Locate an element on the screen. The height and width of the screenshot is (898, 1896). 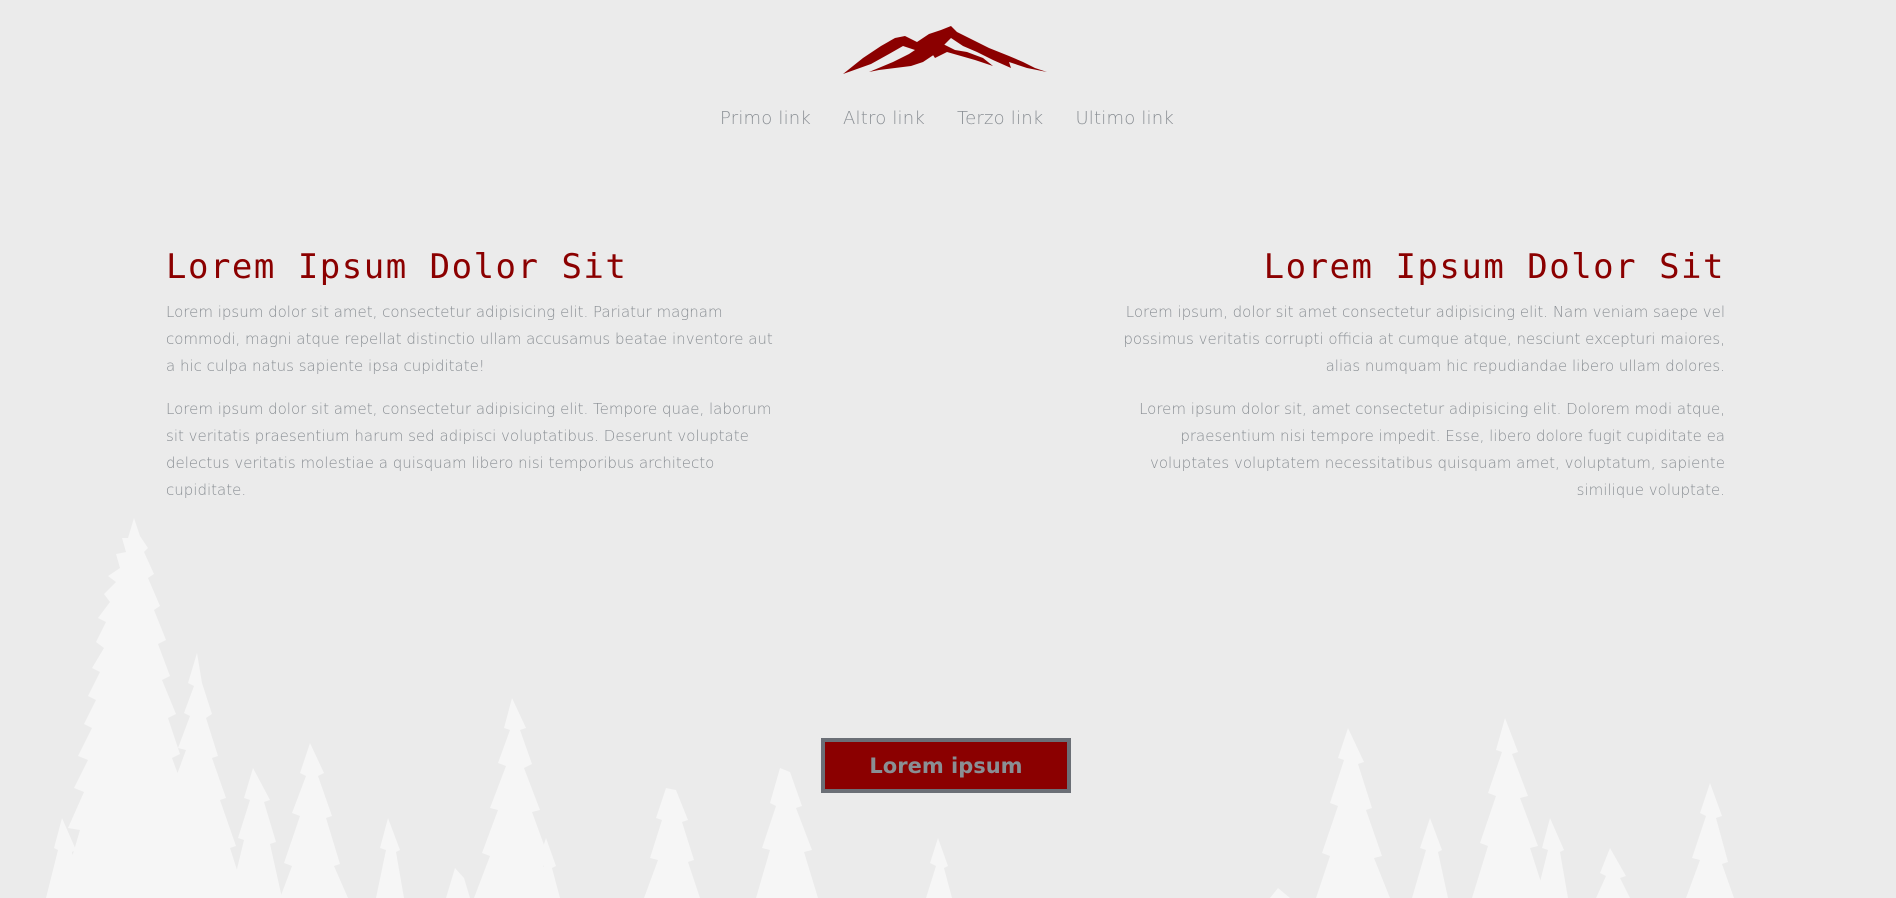
right-heading: Lorem Ipsum Dolor Sit is located at coordinates (1494, 267).